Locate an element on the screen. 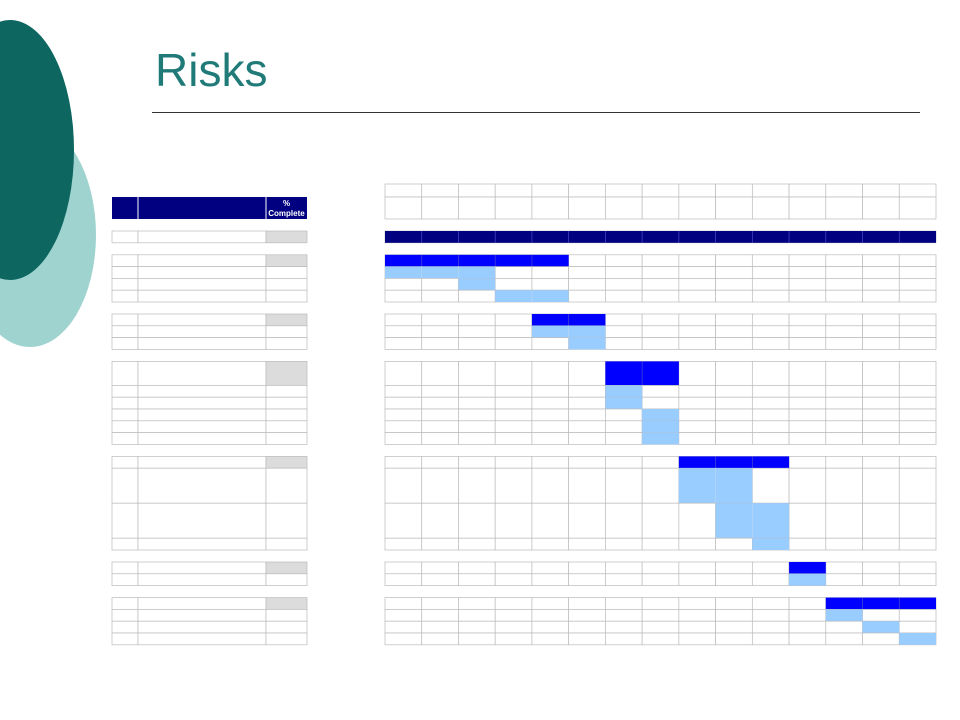  header-complete: Complete is located at coordinates (286, 213).